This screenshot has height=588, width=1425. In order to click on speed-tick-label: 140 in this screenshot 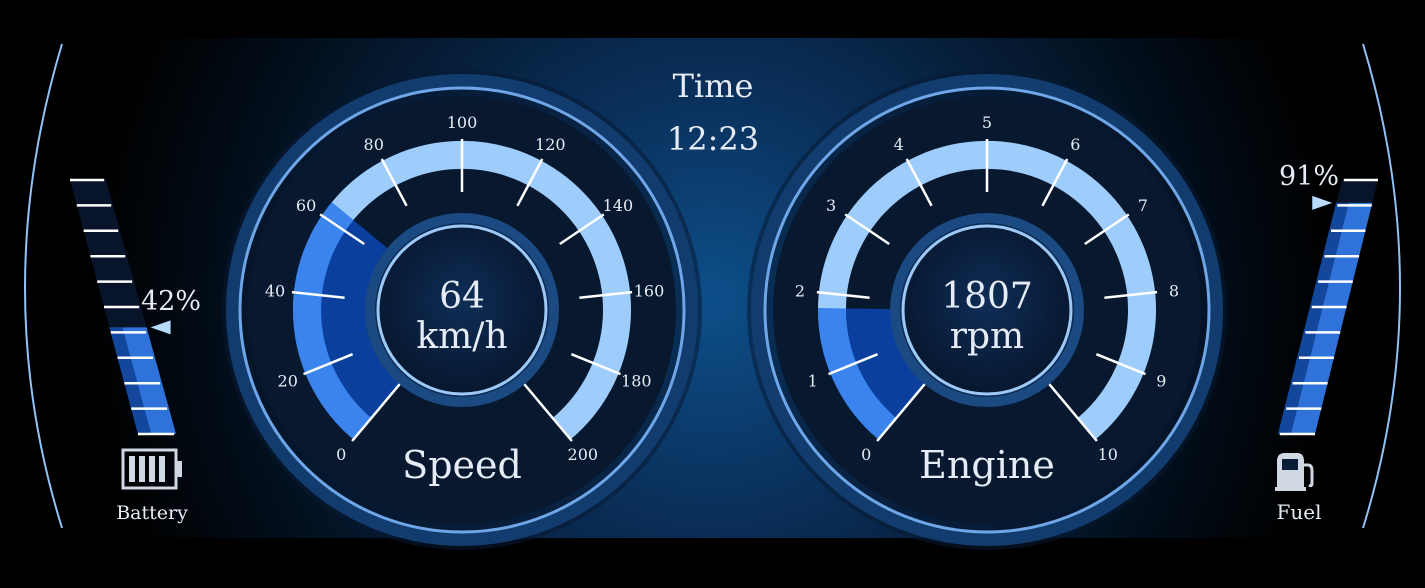, I will do `click(618, 205)`.